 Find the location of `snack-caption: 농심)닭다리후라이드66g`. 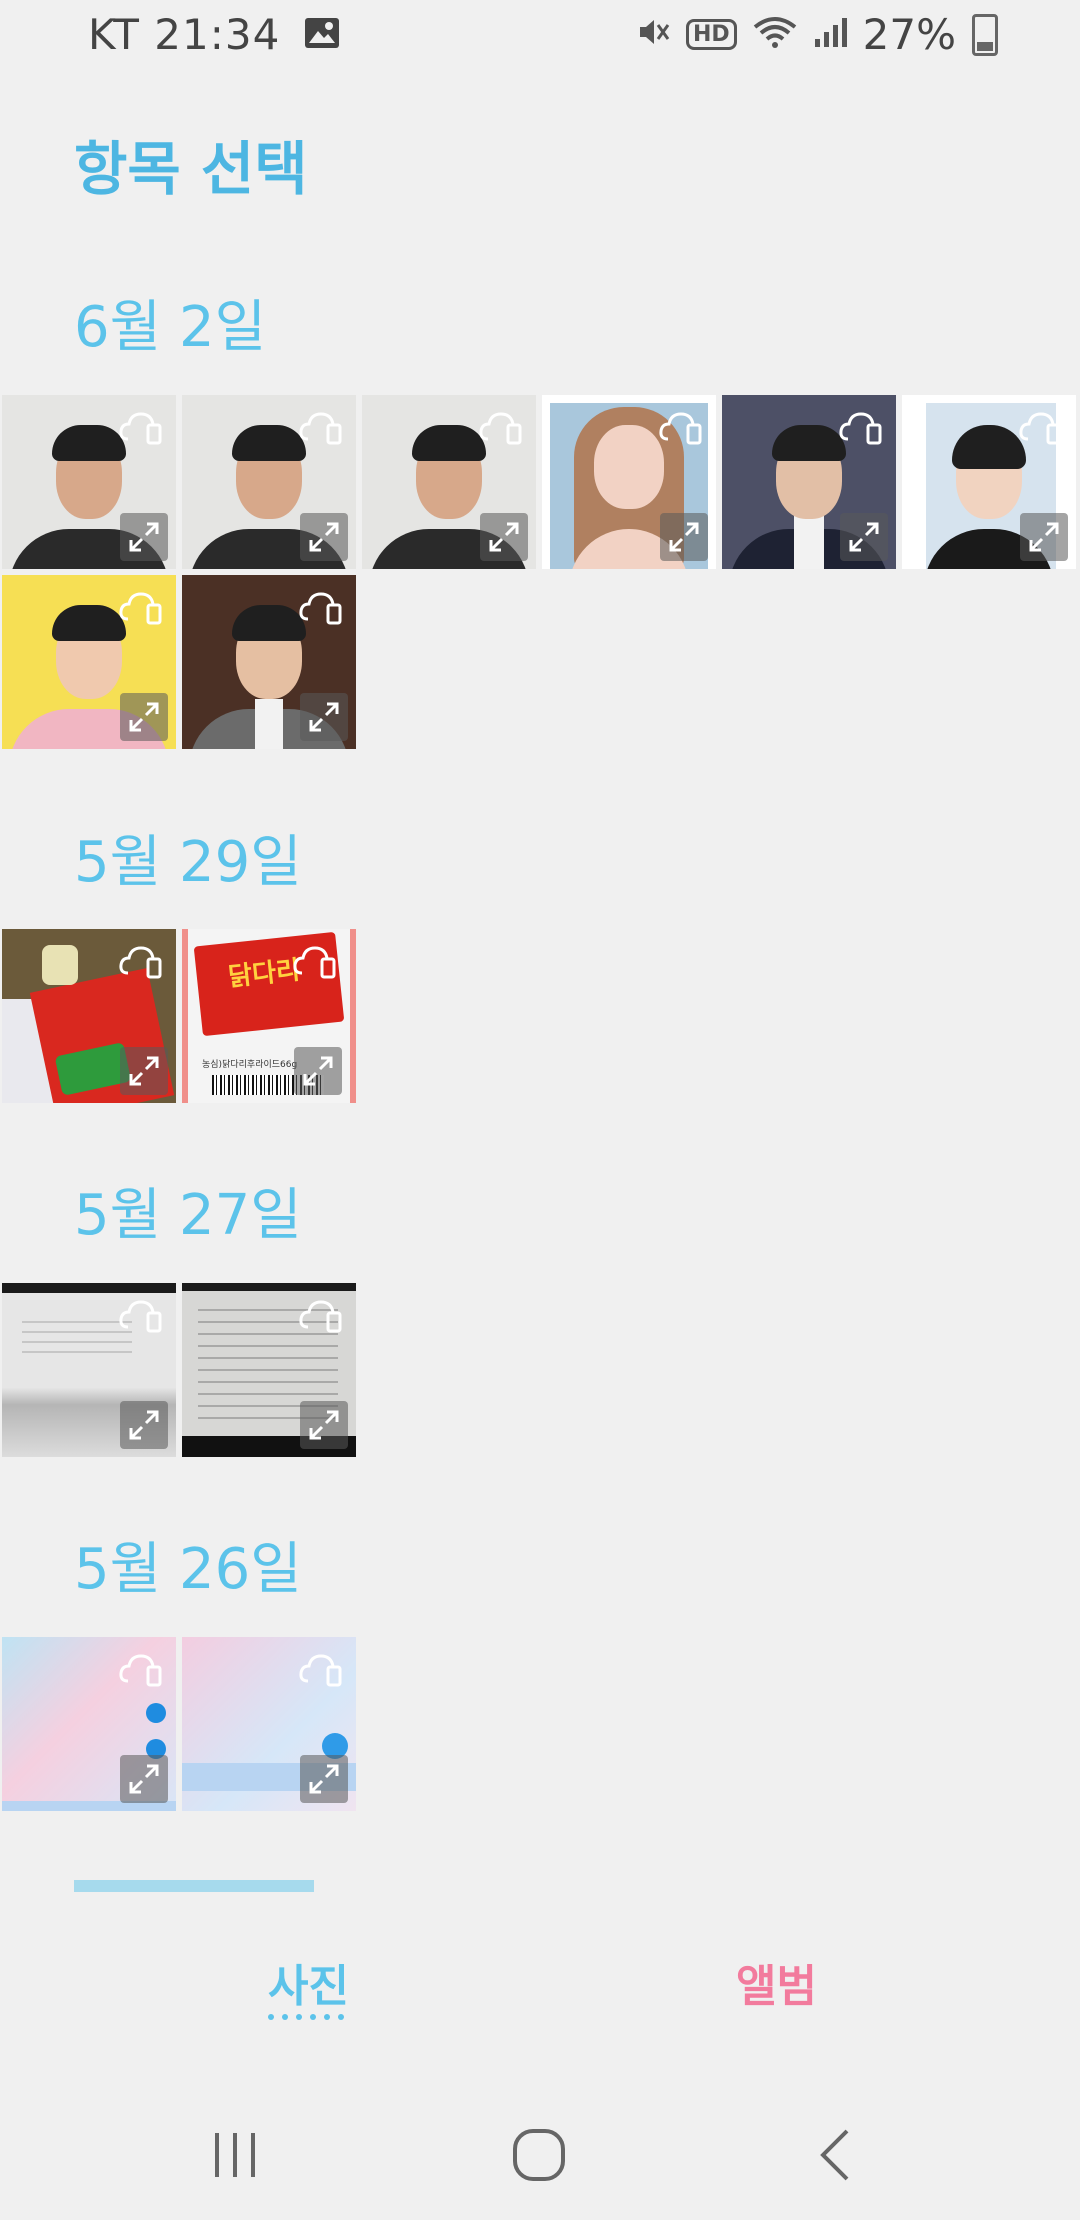

snack-caption: 농심)닭다리후라이드66g is located at coordinates (250, 1065).